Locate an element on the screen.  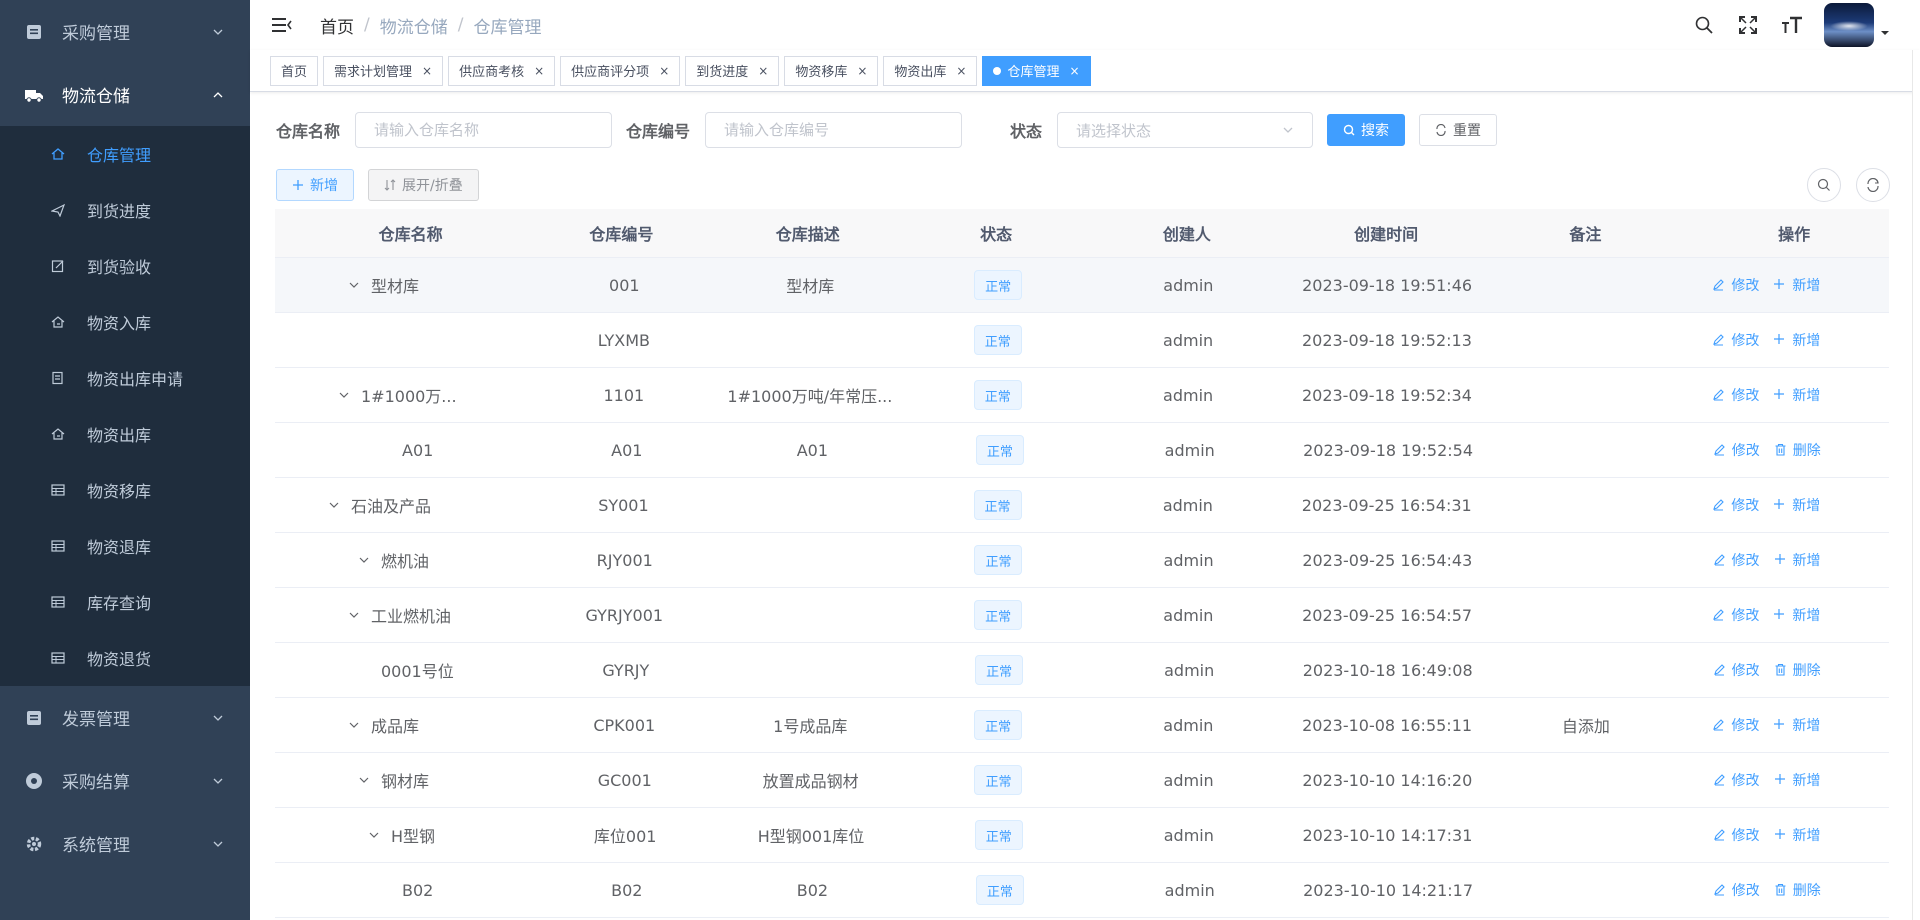
table-row: A01 A01 A01 正常 admin 2023-09-18 19:52:54 修改 删除 is located at coordinates (1082, 450).